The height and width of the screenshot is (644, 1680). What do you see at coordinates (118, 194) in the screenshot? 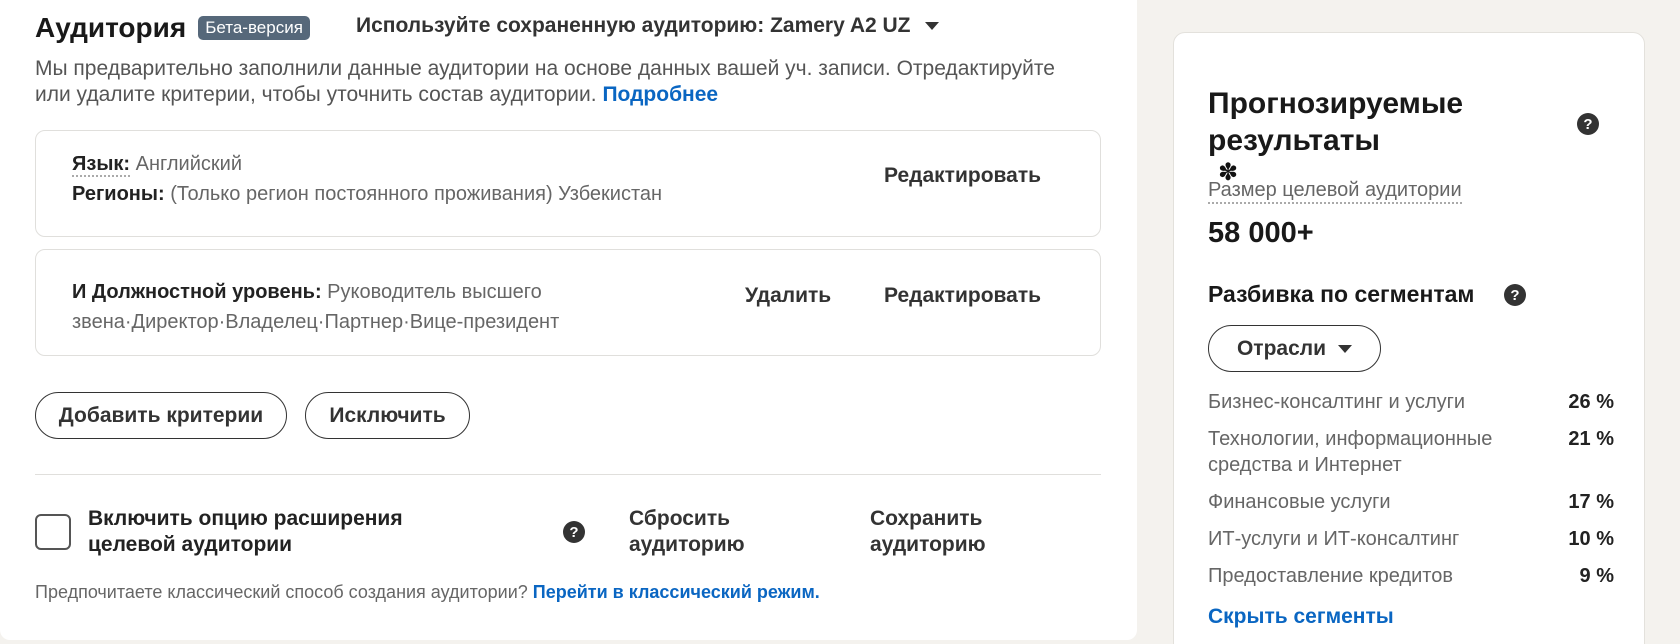
I see `region-label: Регионы:` at bounding box center [118, 194].